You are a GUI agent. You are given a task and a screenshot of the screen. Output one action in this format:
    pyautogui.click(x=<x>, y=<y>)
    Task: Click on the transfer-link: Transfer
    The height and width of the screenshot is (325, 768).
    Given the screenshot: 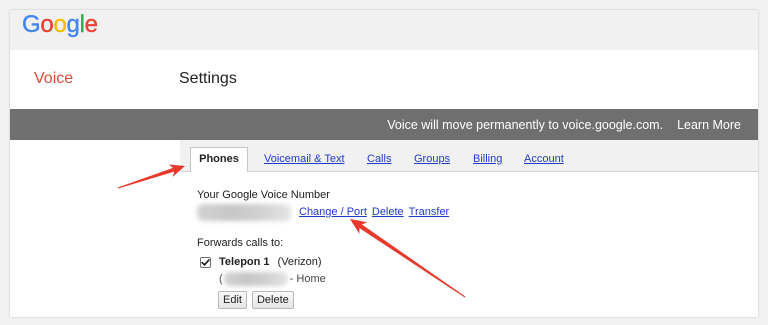 What is the action you would take?
    pyautogui.click(x=429, y=212)
    